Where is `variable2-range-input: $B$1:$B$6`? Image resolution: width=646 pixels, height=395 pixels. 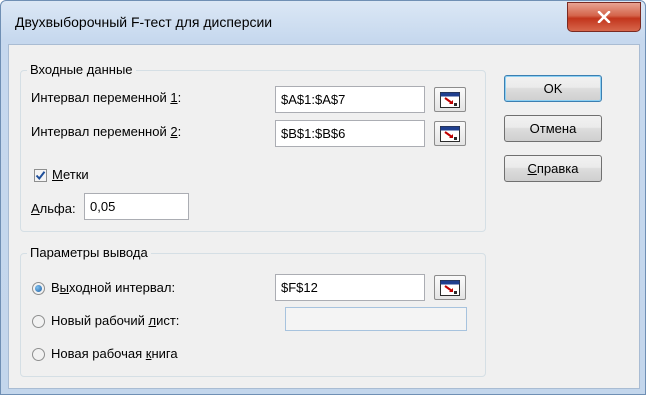 variable2-range-input: $B$1:$B$6 is located at coordinates (350, 133).